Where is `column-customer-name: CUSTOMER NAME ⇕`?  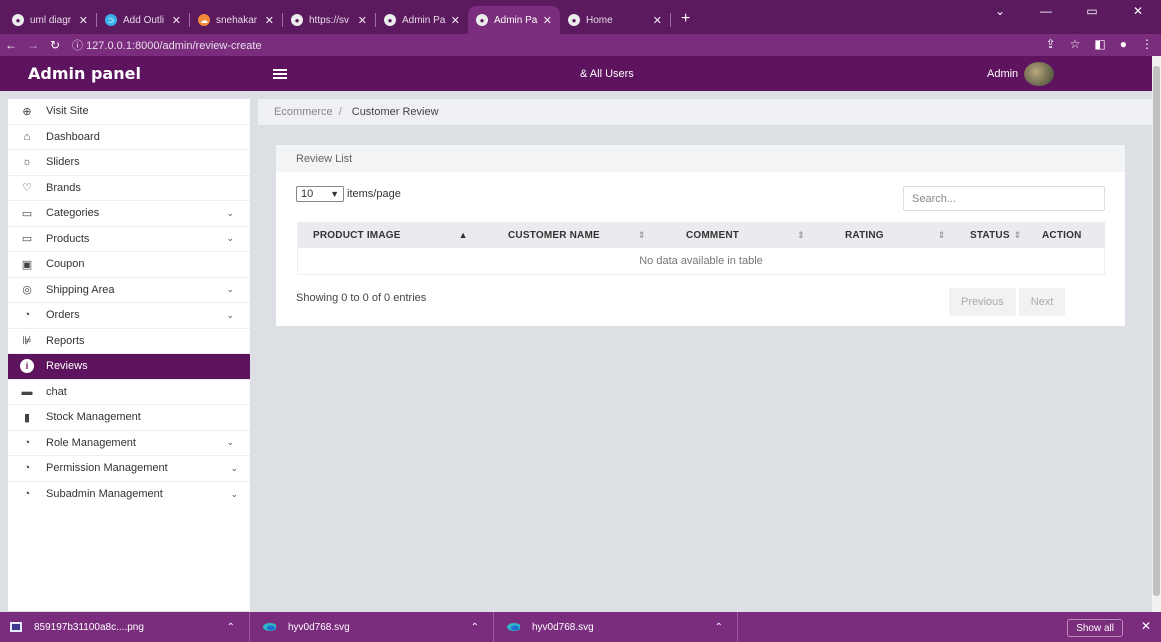 column-customer-name: CUSTOMER NAME ⇕ is located at coordinates (577, 235).